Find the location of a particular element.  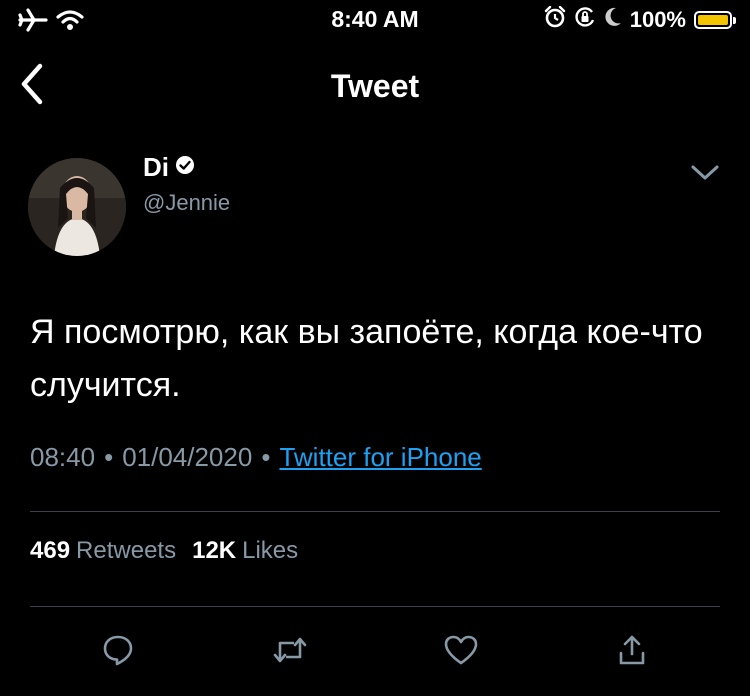

chevron-down-icon is located at coordinates (705, 175).